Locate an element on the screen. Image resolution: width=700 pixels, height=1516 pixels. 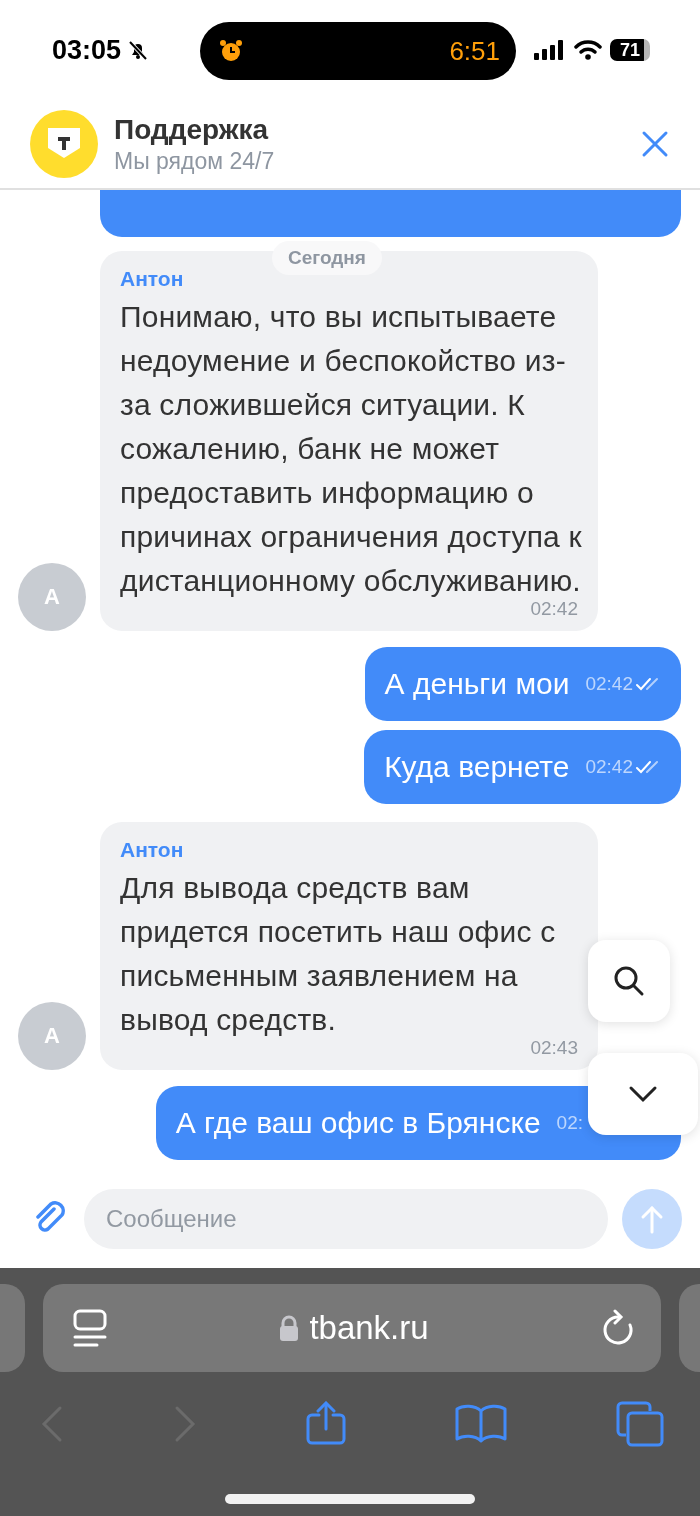
scroll-down-button is located at coordinates (643, 1094).